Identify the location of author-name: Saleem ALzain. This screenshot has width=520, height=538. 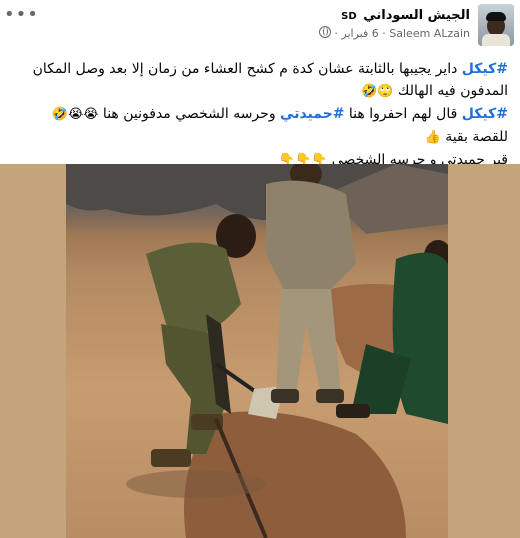
(429, 34).